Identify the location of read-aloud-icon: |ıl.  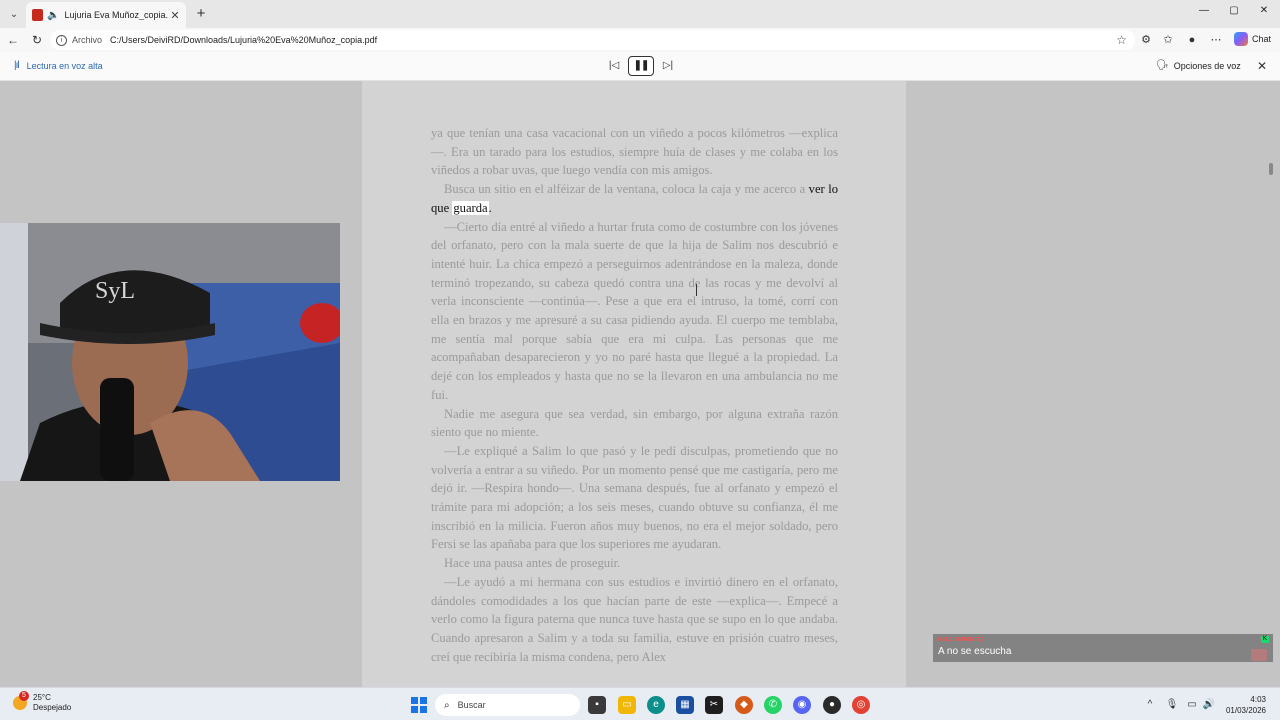
(17, 65).